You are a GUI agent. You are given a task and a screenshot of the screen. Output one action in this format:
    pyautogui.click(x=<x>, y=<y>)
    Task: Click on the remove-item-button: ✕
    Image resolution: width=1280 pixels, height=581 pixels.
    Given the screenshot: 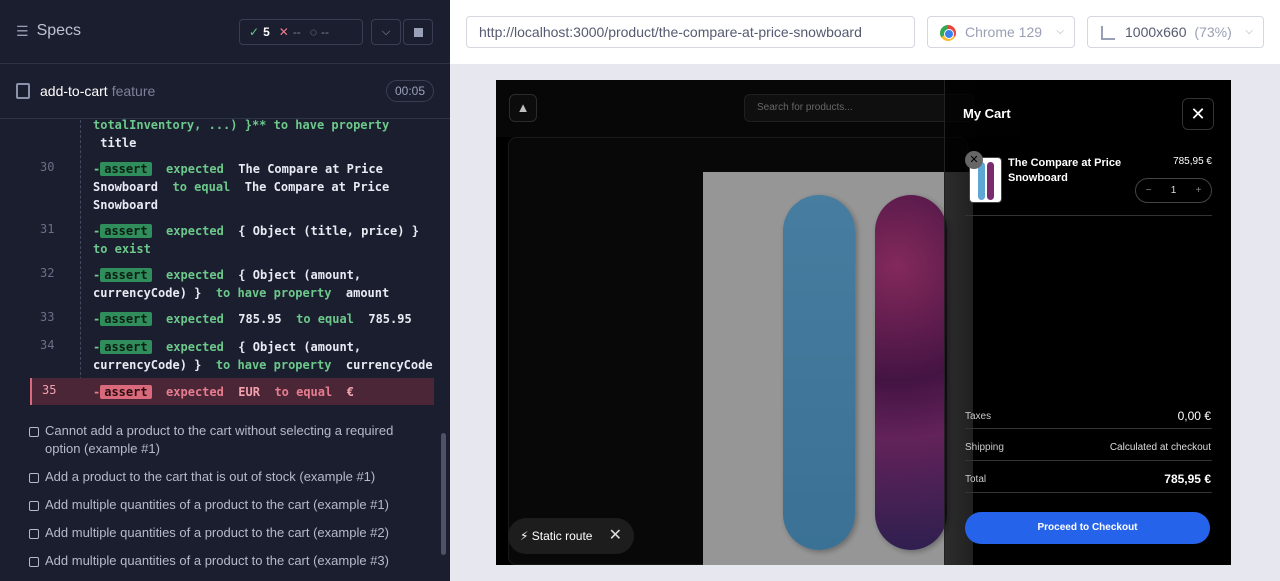 What is the action you would take?
    pyautogui.click(x=974, y=160)
    